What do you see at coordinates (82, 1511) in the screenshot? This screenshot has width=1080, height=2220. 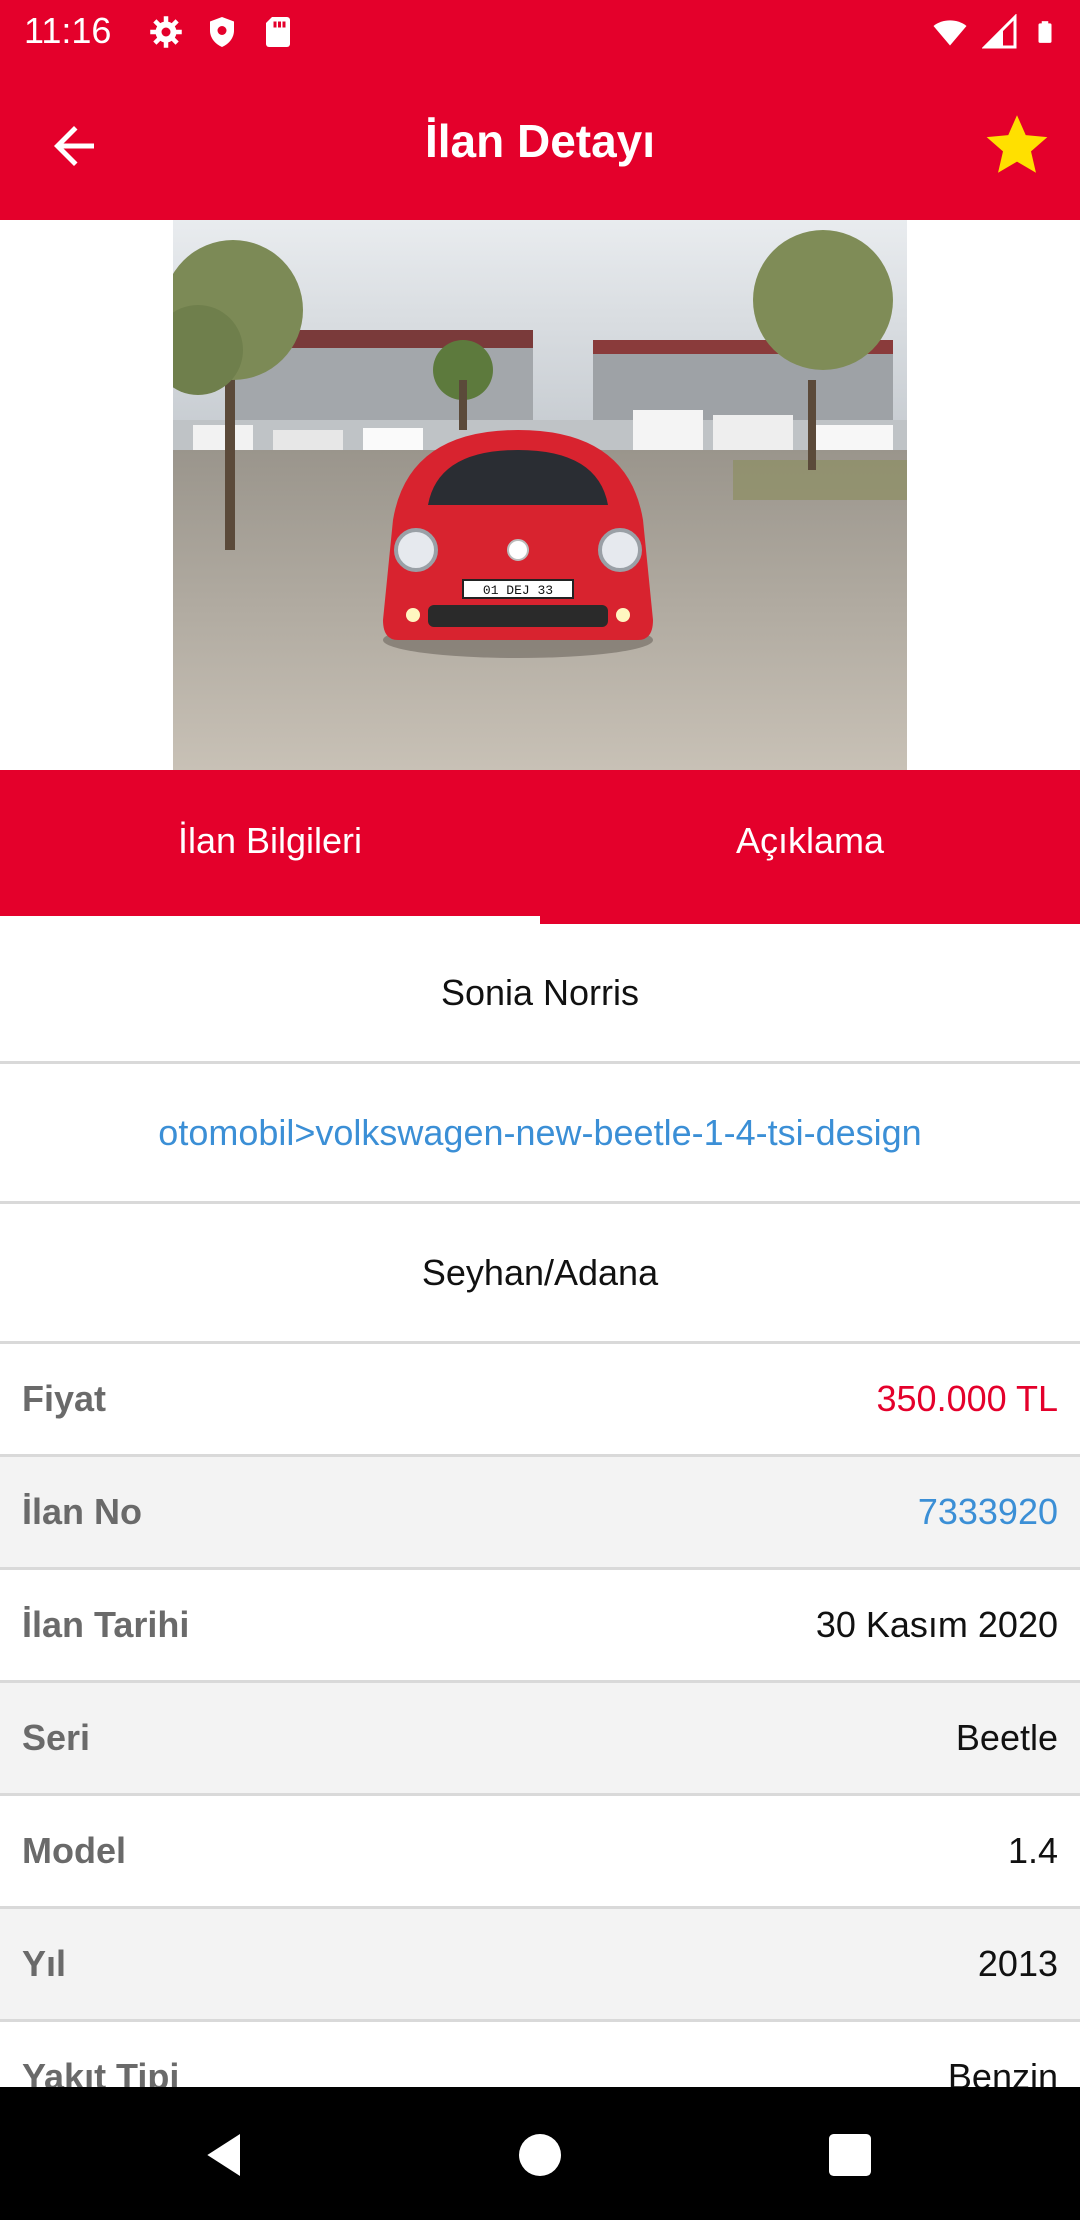 I see `detail-label: İlan No` at bounding box center [82, 1511].